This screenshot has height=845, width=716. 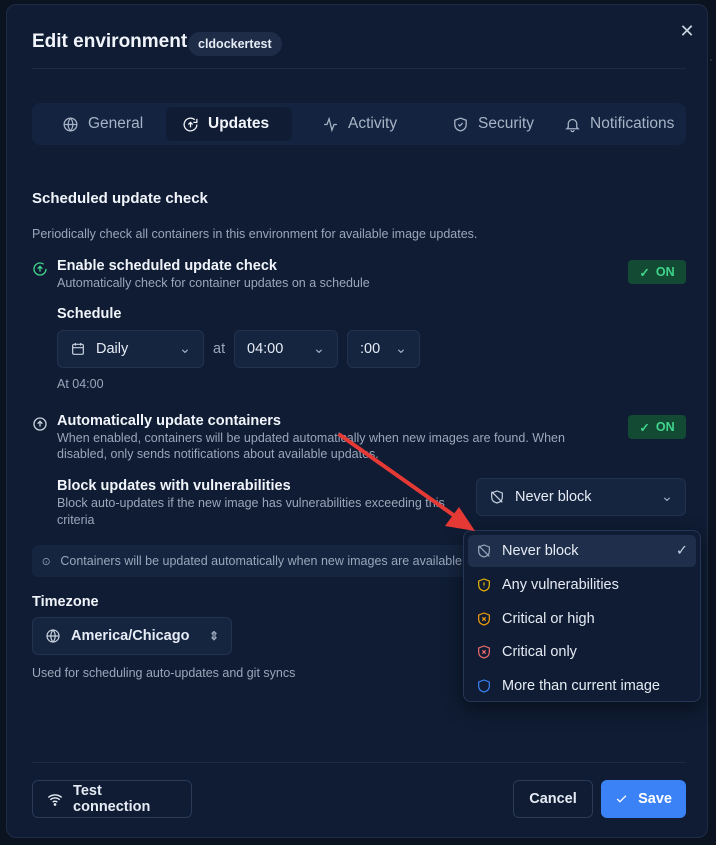 I want to click on menu-item-critical-or-high: Critical or high, so click(x=582, y=619).